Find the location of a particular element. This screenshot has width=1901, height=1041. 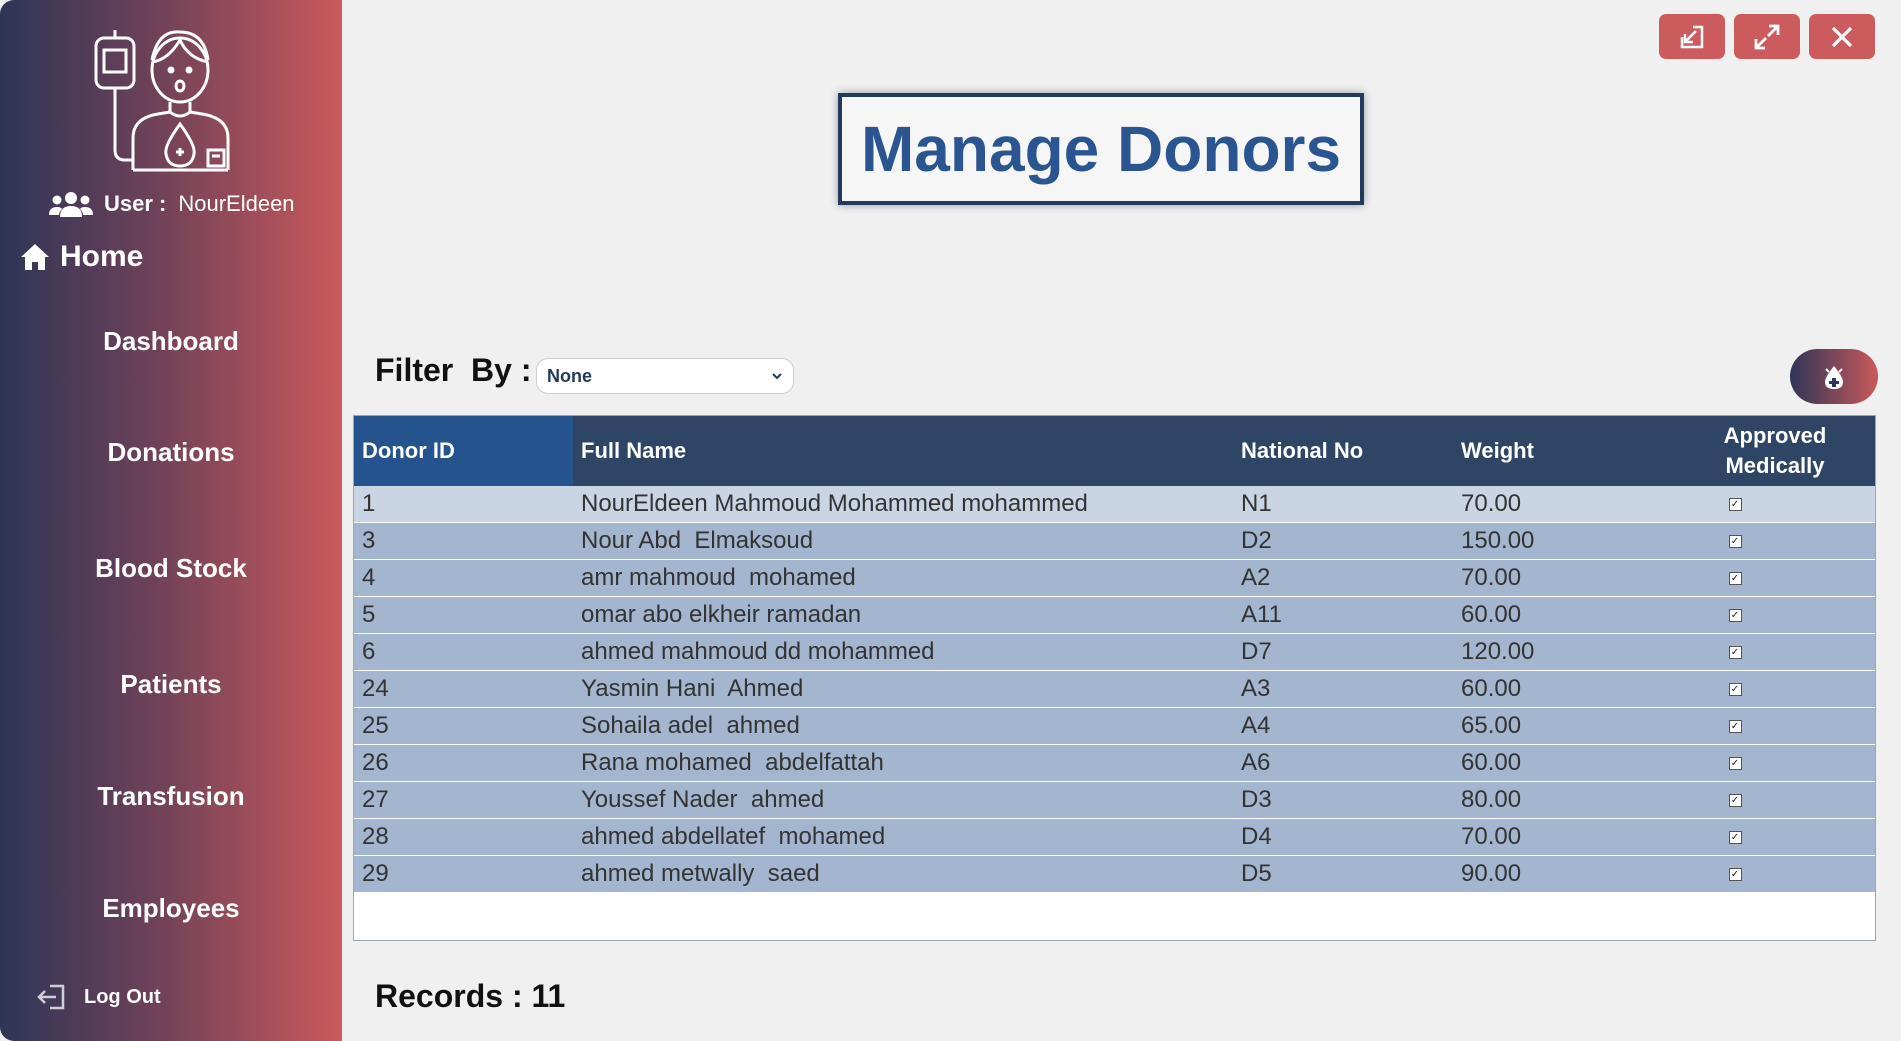

nav-blood-stock: Blood Stock is located at coordinates (171, 568).